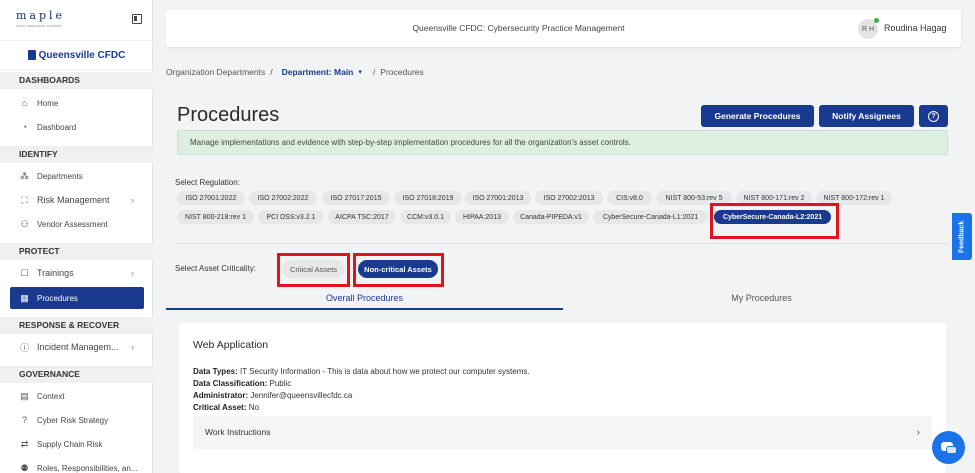 Image resolution: width=975 pixels, height=473 pixels. I want to click on regulation-chip: CCM:v3.0.1, so click(425, 217).